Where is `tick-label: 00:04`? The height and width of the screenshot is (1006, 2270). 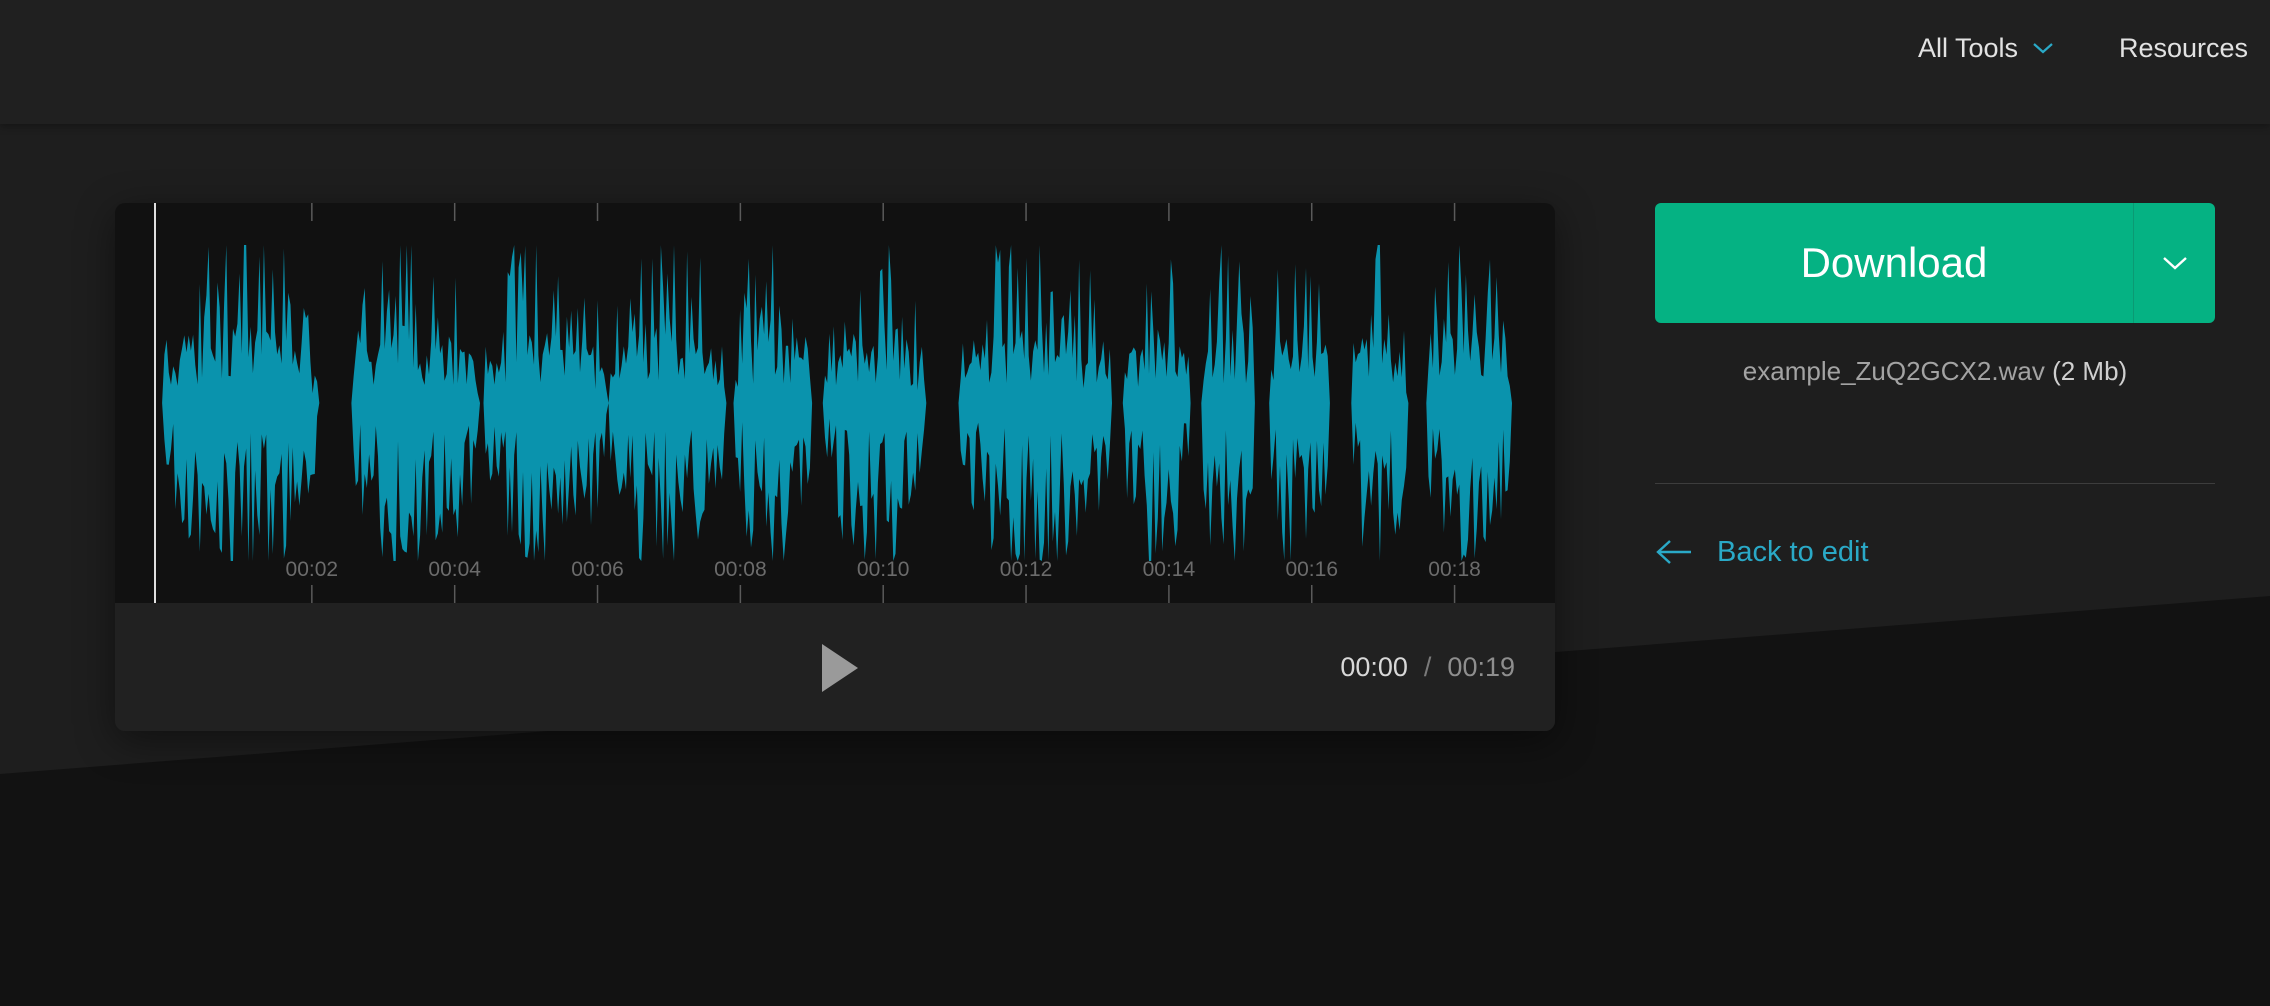 tick-label: 00:04 is located at coordinates (454, 569).